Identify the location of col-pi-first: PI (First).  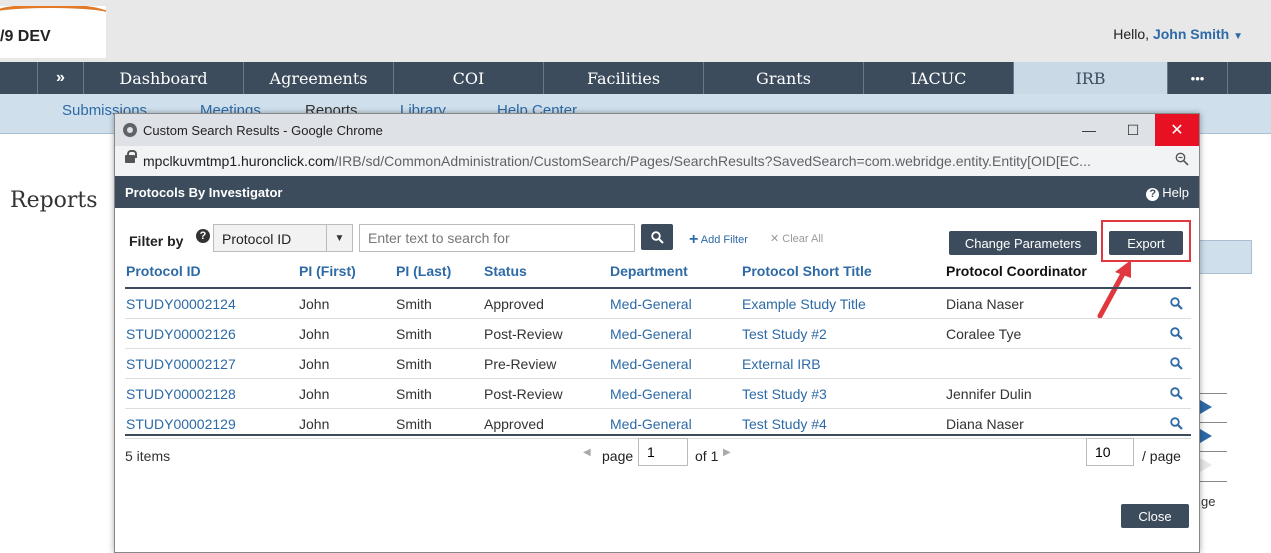
(327, 271).